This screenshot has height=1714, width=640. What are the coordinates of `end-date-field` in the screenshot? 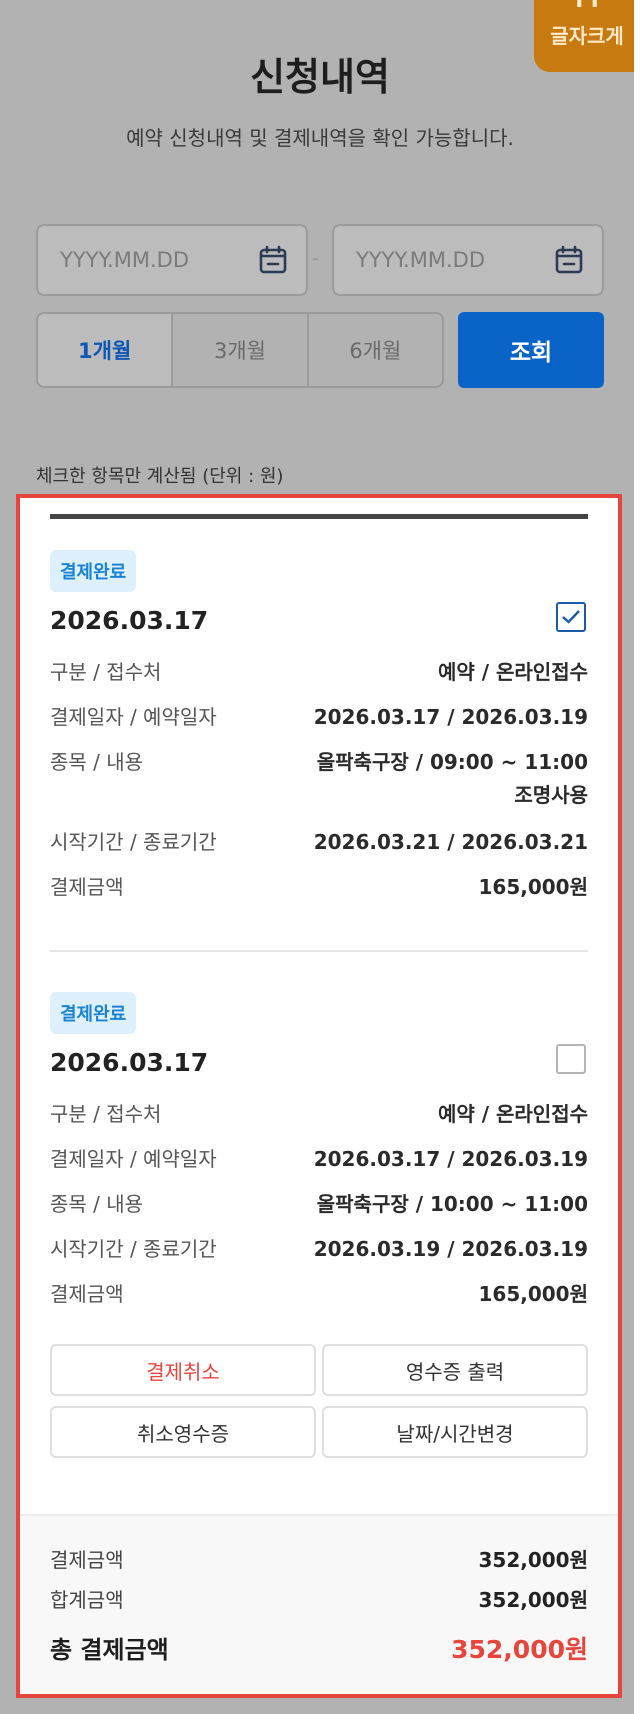 It's located at (468, 260).